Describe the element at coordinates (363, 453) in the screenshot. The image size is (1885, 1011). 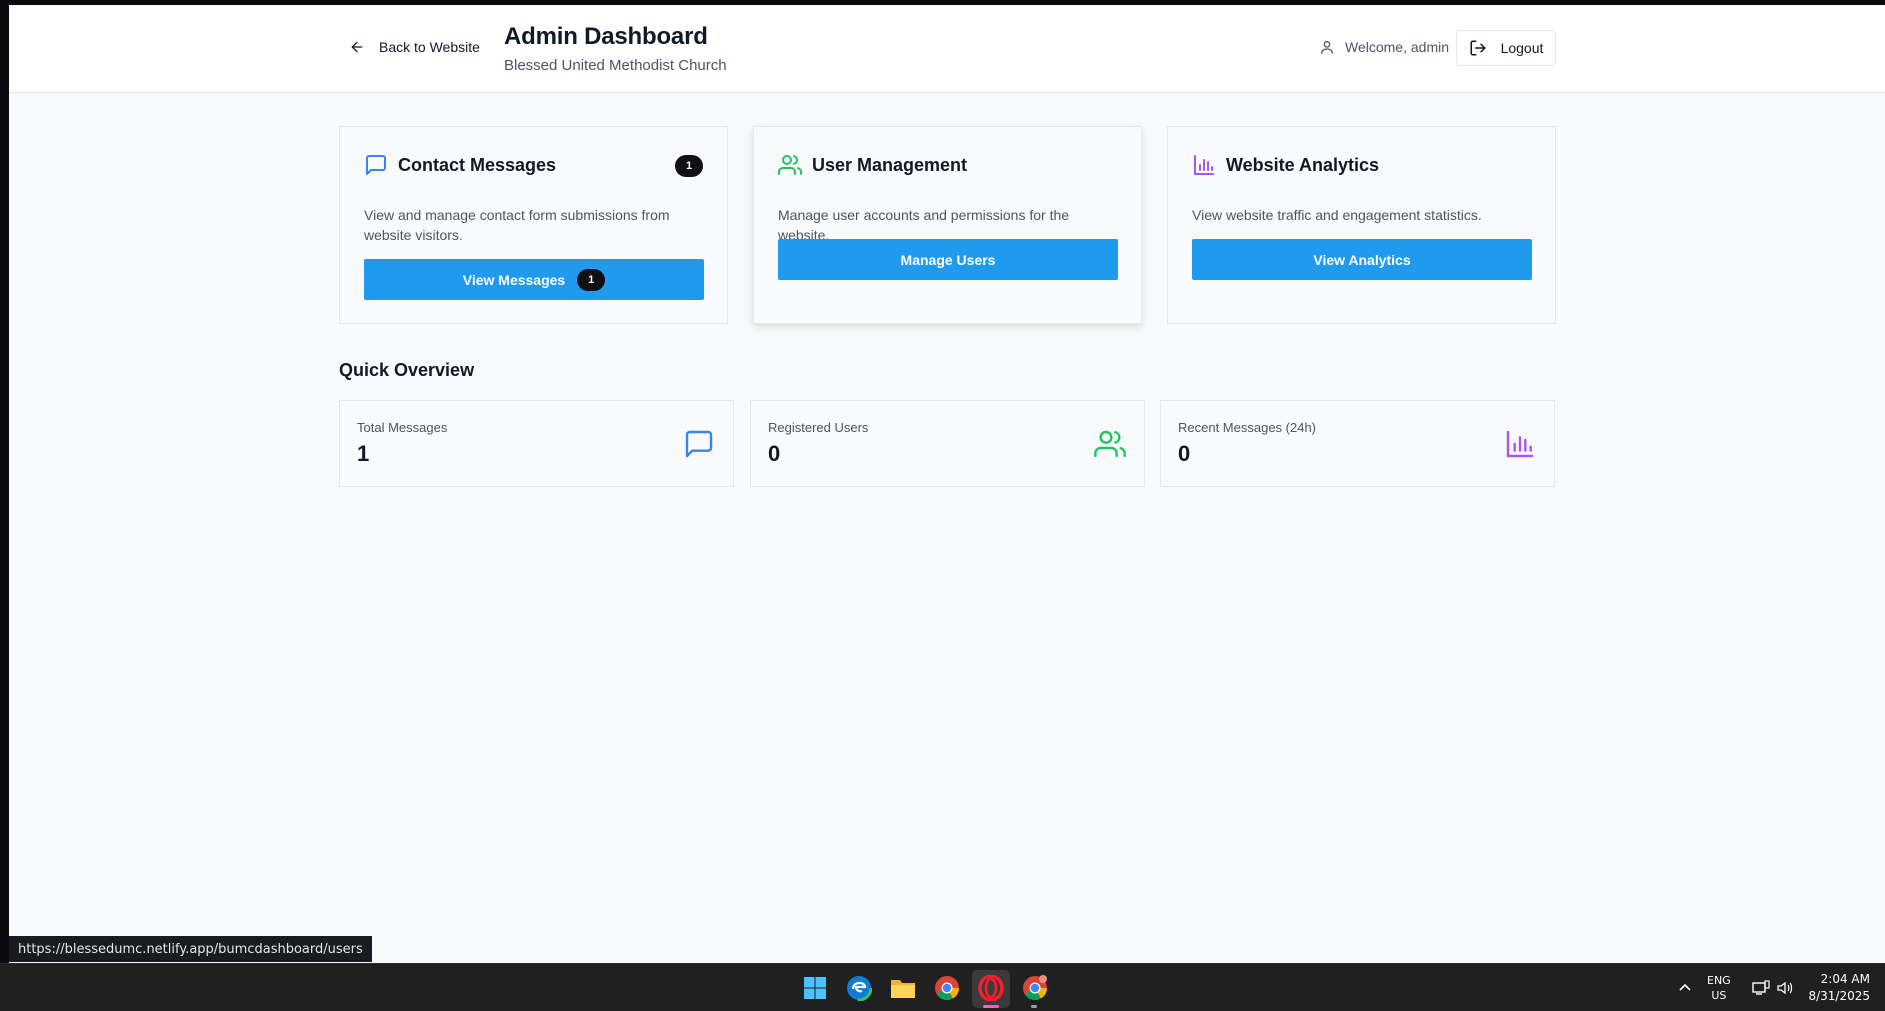
I see `stat-value: 1` at that location.